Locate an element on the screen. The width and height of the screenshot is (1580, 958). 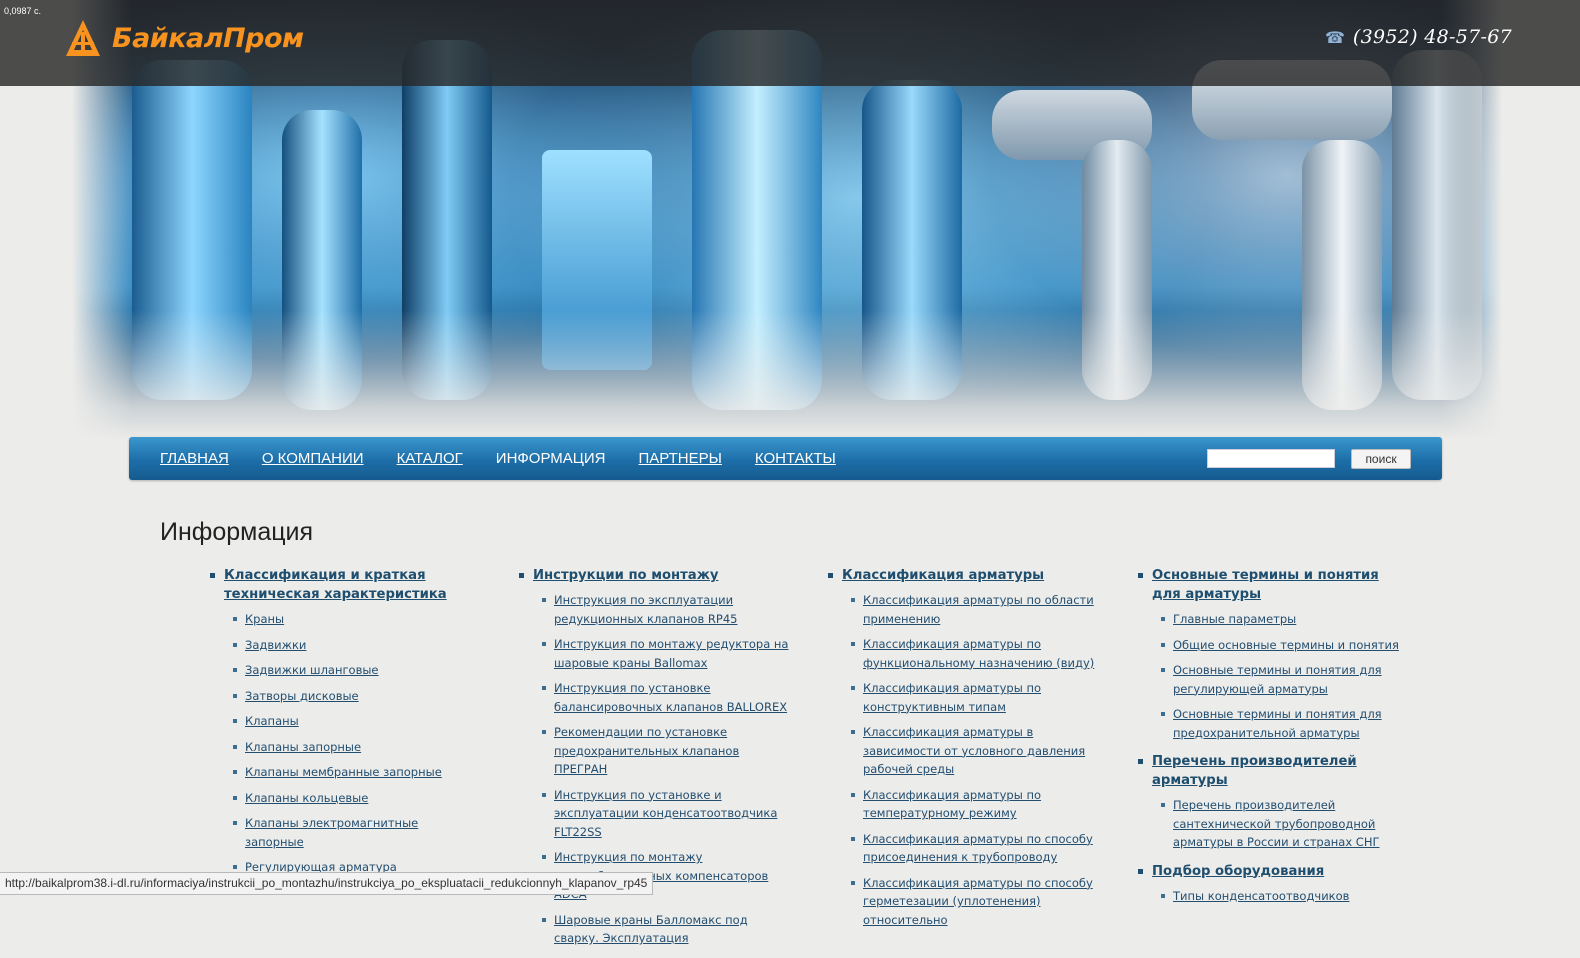
article-link: Клапаны is located at coordinates (272, 721).